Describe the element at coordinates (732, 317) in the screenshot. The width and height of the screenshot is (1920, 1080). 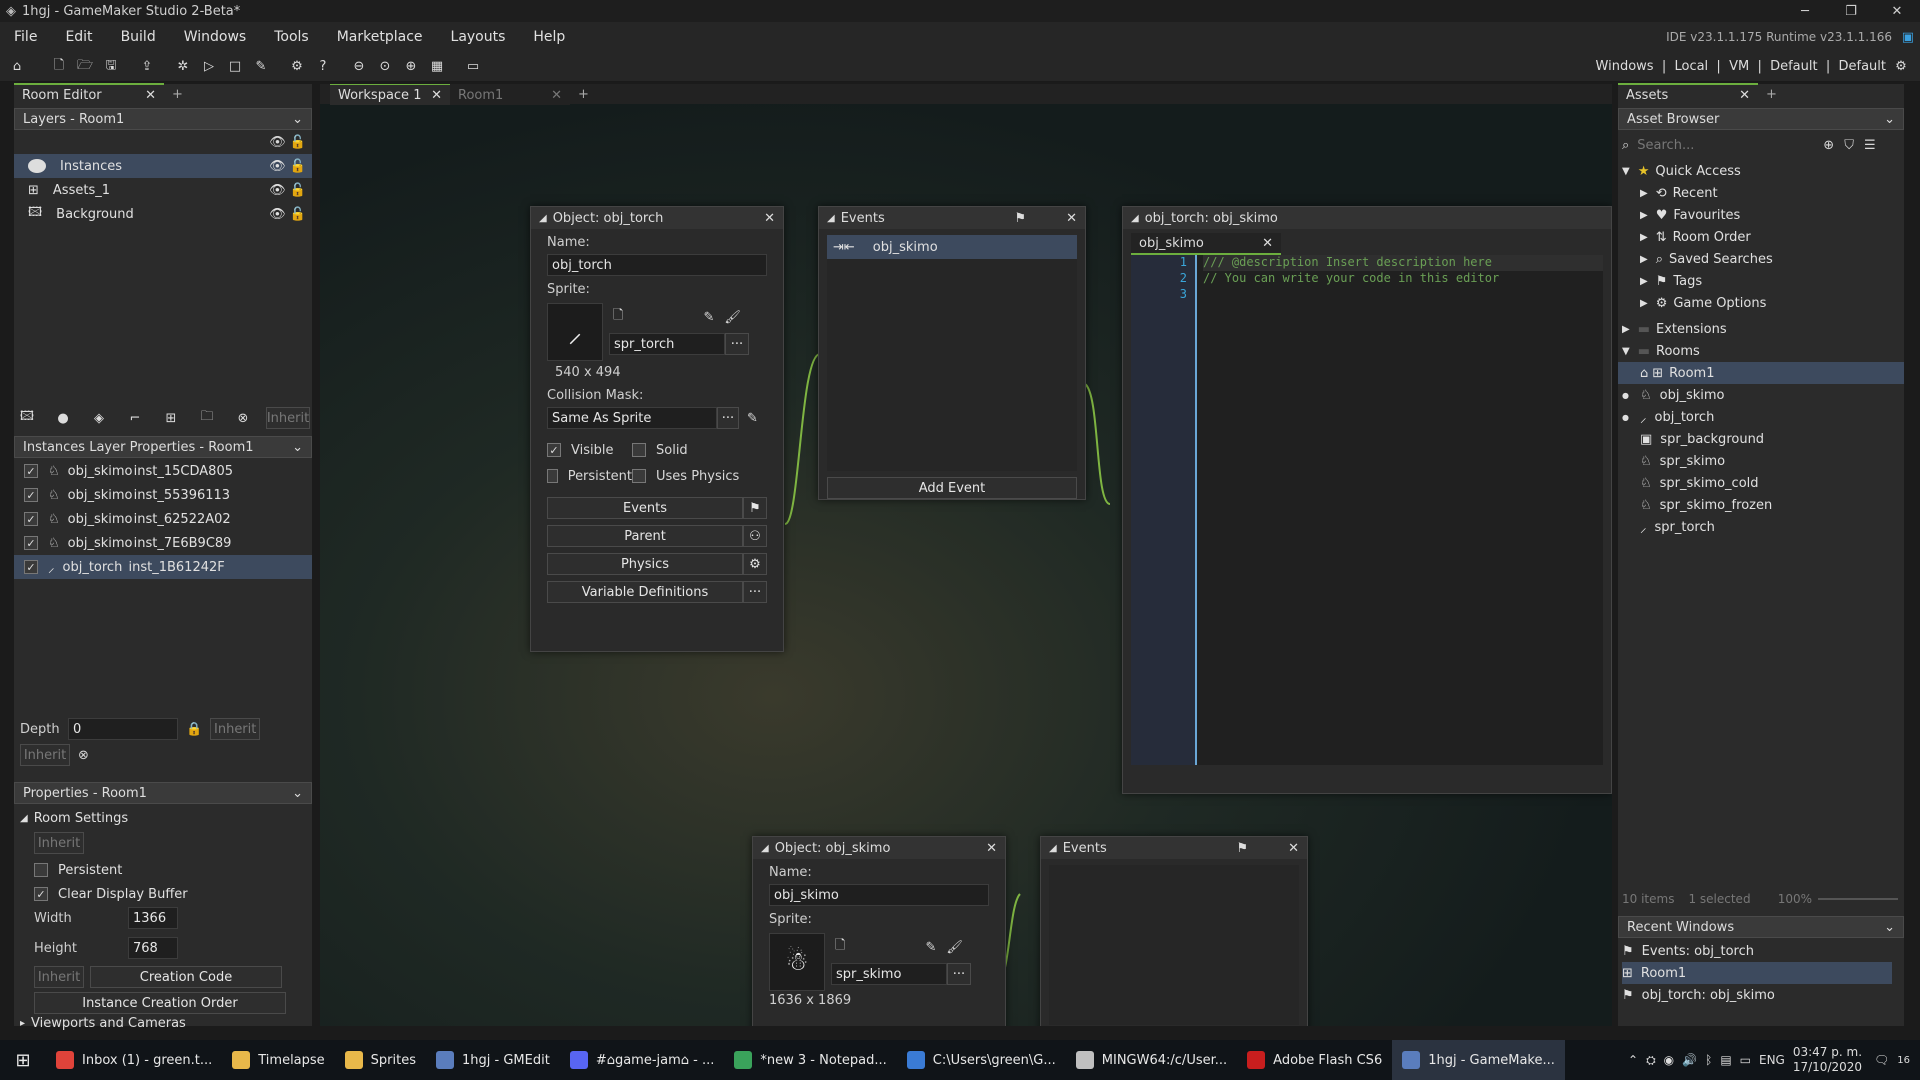
I see `brush-icon: 🖌` at that location.